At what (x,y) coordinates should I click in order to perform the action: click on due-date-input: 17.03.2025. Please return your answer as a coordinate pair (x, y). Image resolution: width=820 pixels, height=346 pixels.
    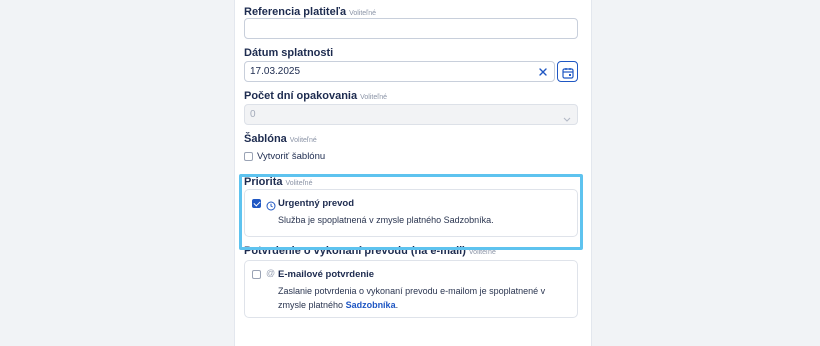
    Looking at the image, I should click on (399, 71).